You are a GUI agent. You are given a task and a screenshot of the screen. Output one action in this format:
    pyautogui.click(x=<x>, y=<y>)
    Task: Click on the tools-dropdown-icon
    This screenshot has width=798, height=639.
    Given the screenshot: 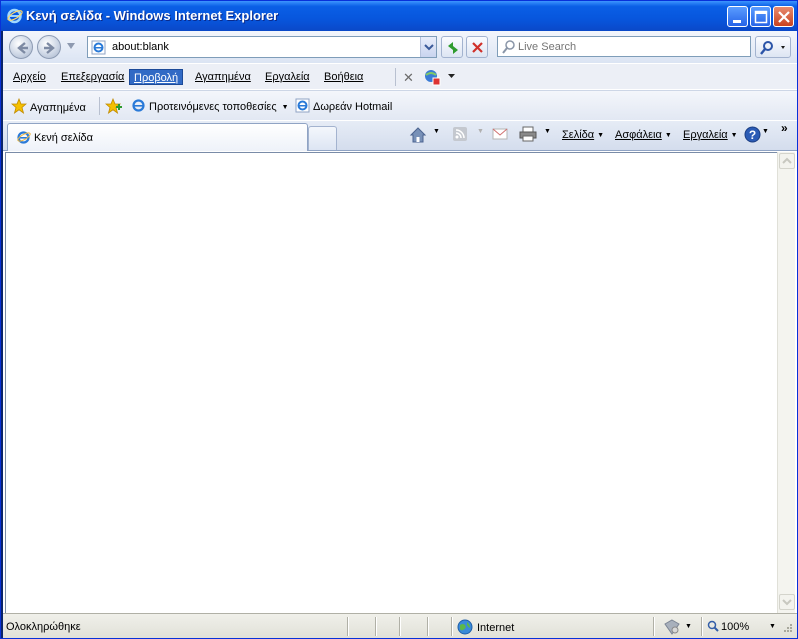 What is the action you would take?
    pyautogui.click(x=451, y=76)
    